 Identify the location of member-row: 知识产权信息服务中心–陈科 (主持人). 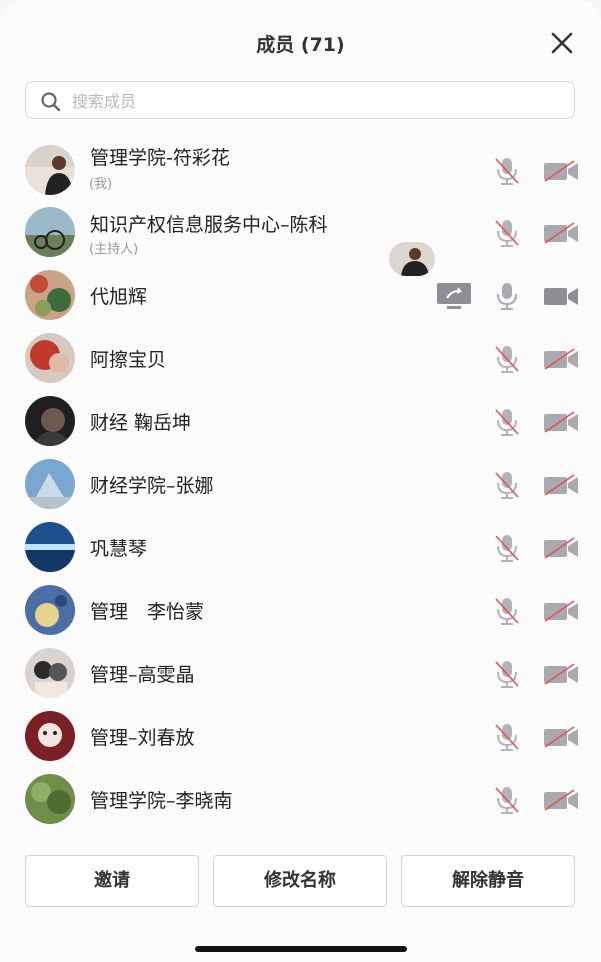
(300, 232).